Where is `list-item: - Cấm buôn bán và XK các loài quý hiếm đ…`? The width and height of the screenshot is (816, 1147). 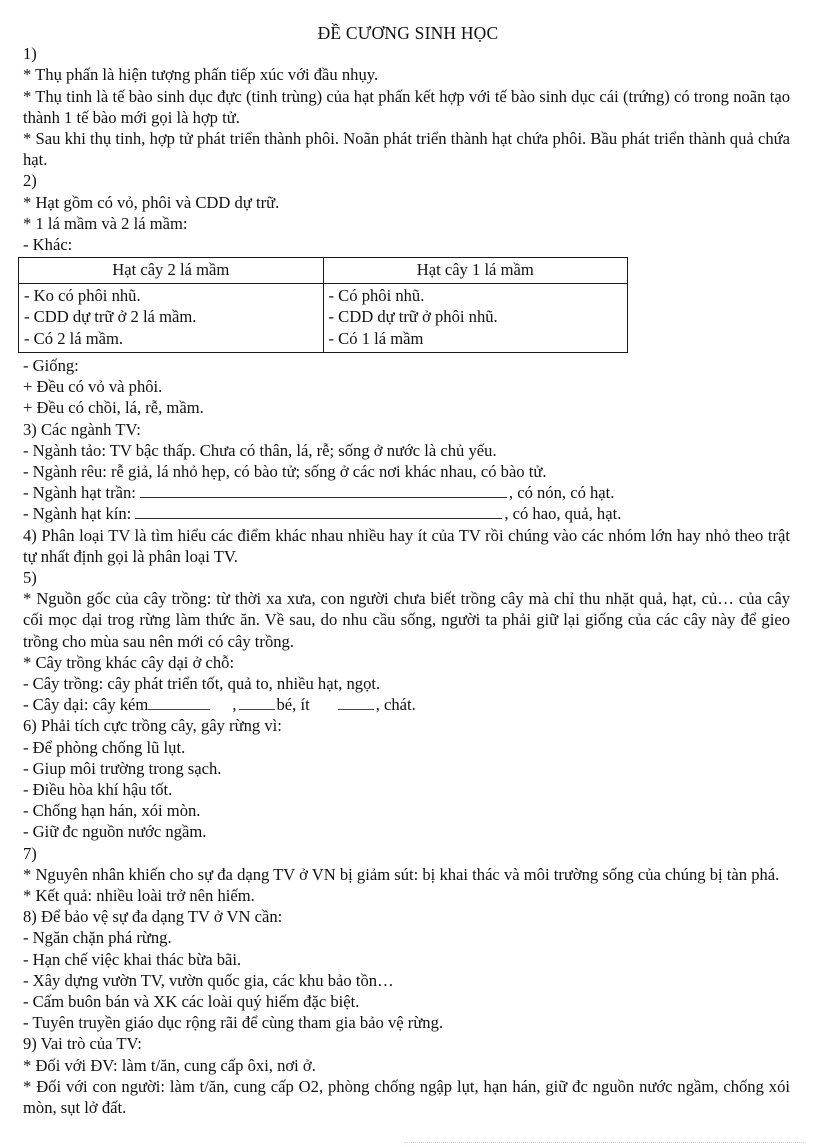 list-item: - Cấm buôn bán và XK các loài quý hiếm đ… is located at coordinates (191, 1001).